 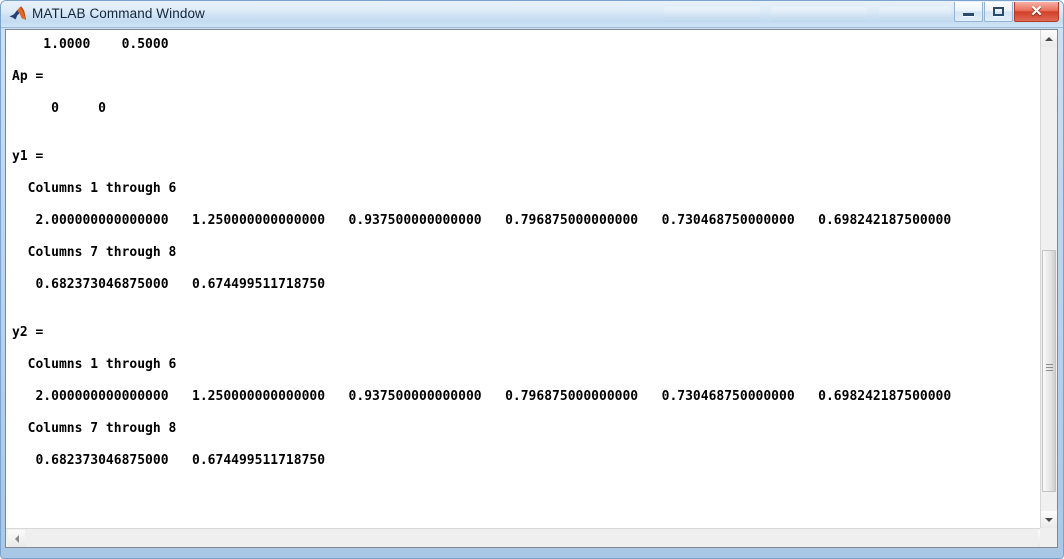 I want to click on window-title: MATLAB Command Window, so click(x=118, y=13).